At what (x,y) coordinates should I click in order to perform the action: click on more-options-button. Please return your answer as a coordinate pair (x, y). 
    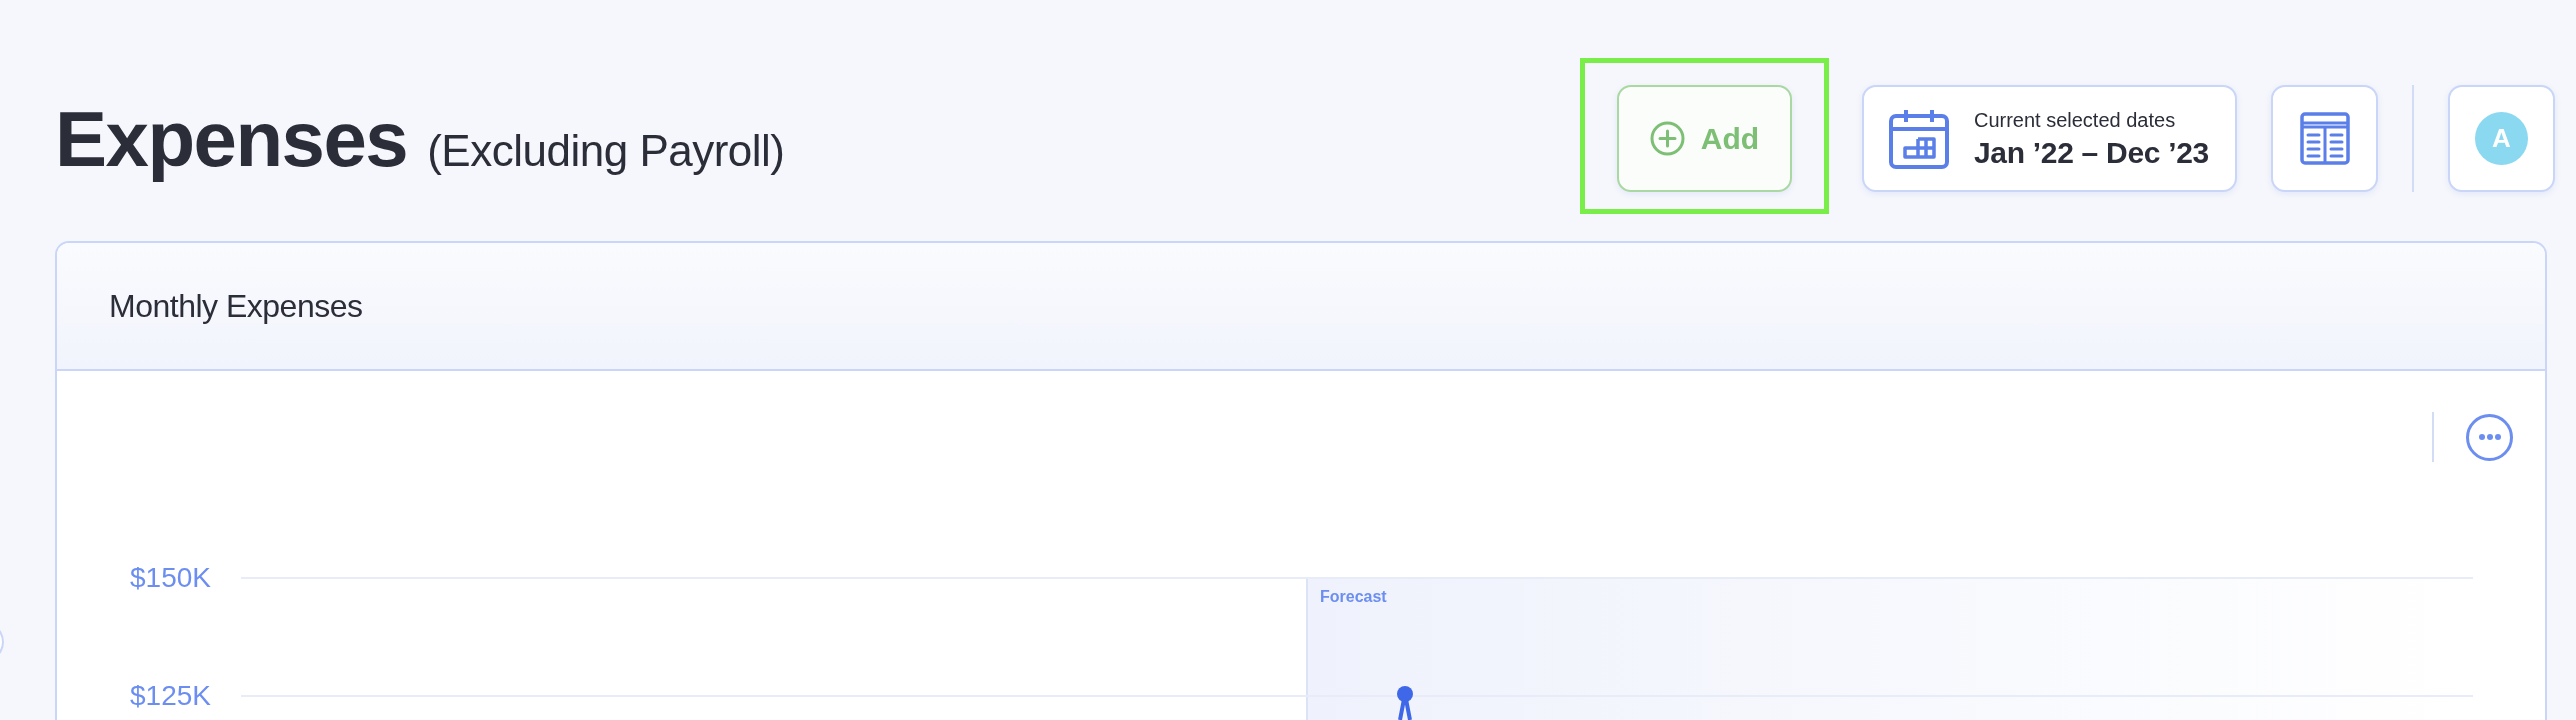
    Looking at the image, I should click on (2489, 437).